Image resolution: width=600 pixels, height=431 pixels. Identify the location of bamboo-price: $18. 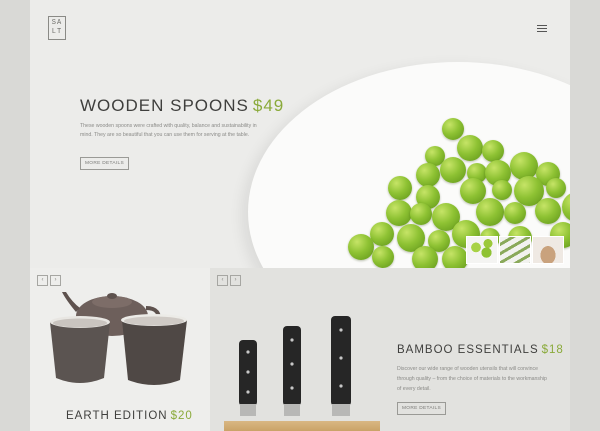
(552, 350).